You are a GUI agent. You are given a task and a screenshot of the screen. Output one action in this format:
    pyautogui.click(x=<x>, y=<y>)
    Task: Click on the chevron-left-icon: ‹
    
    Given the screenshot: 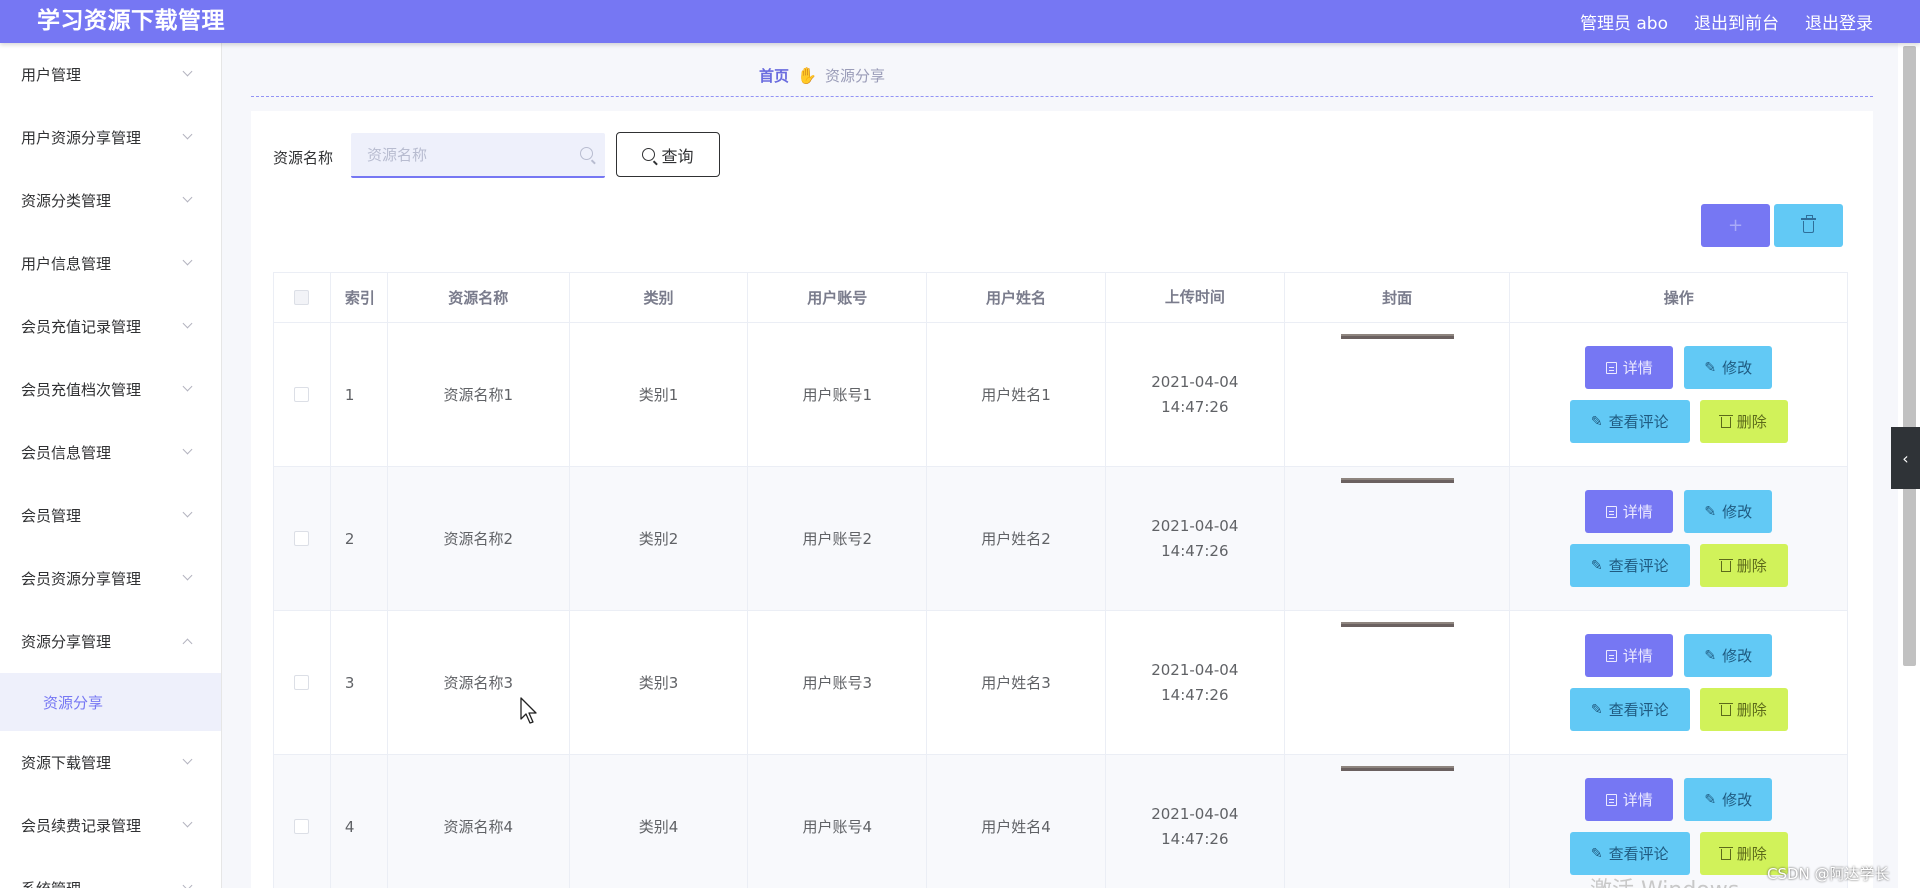 What is the action you would take?
    pyautogui.click(x=1905, y=458)
    